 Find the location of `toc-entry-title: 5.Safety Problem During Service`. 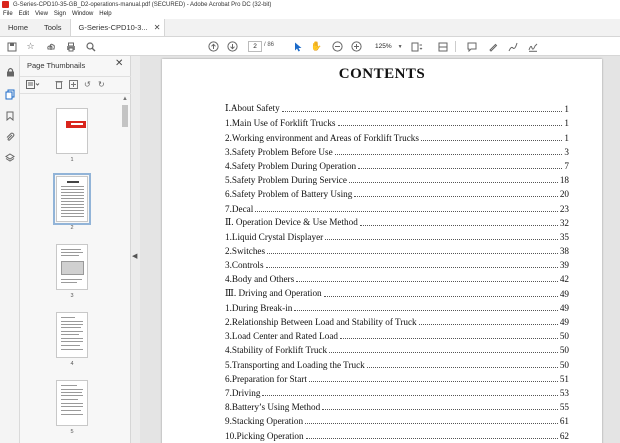

toc-entry-title: 5.Safety Problem During Service is located at coordinates (286, 180).